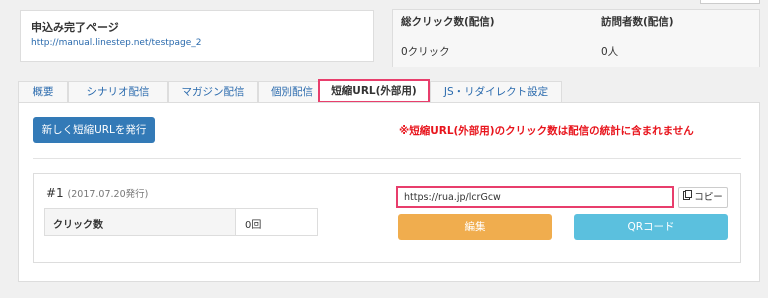 This screenshot has width=768, height=298. Describe the element at coordinates (610, 52) in the screenshot. I see `visitors-value: 0人` at that location.